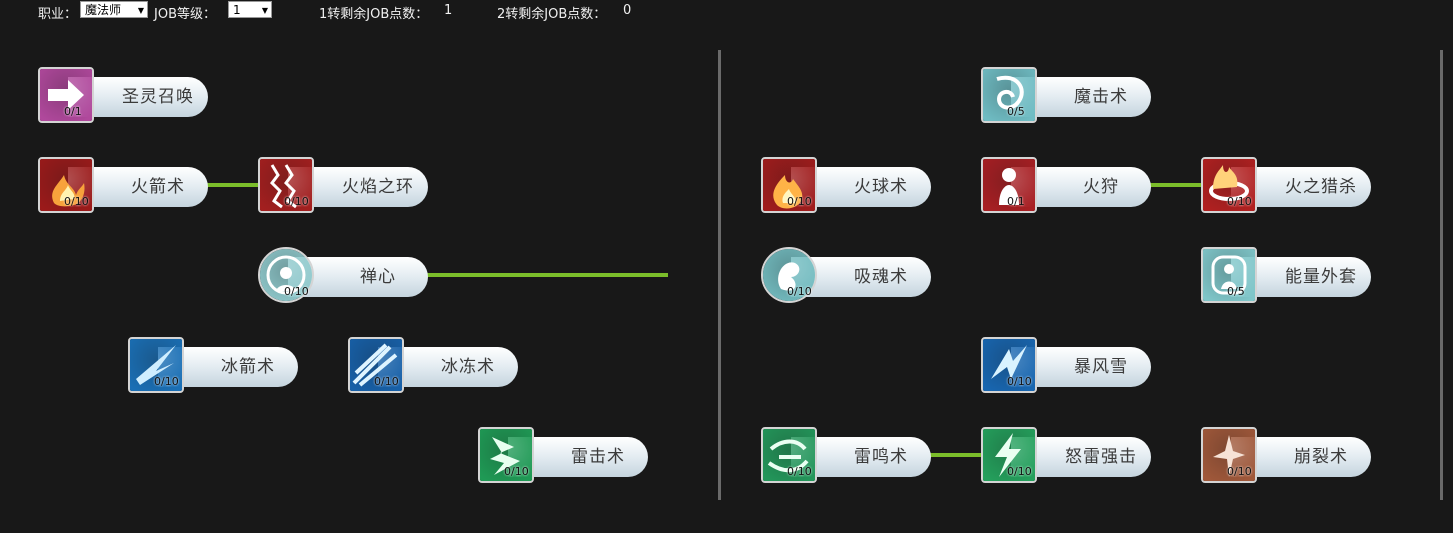  What do you see at coordinates (1101, 367) in the screenshot?
I see `skill-name: 暴风雪` at bounding box center [1101, 367].